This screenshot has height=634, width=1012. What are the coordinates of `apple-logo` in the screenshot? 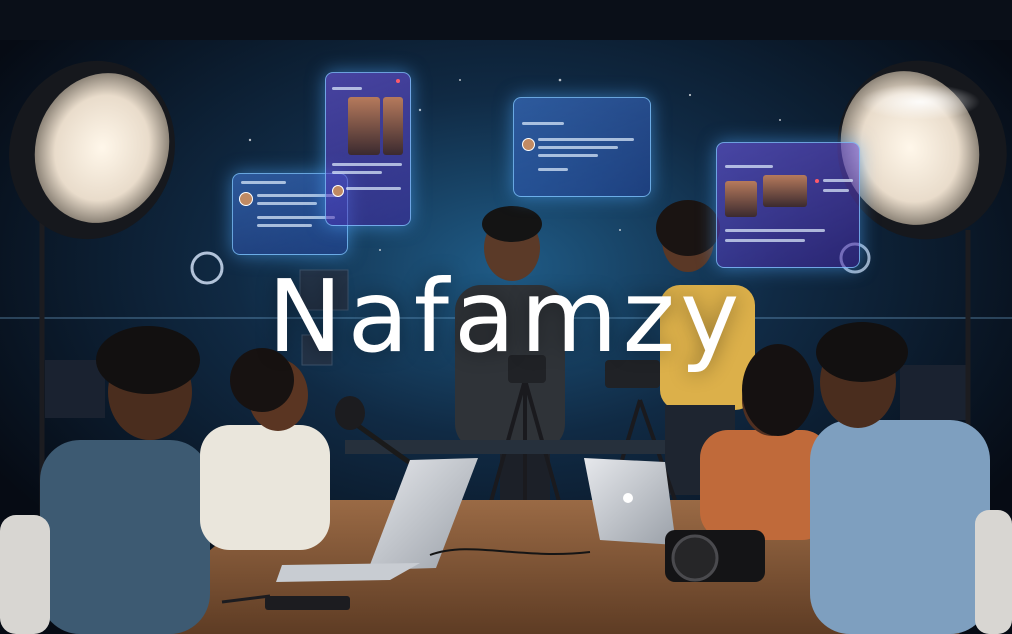 It's located at (628, 498).